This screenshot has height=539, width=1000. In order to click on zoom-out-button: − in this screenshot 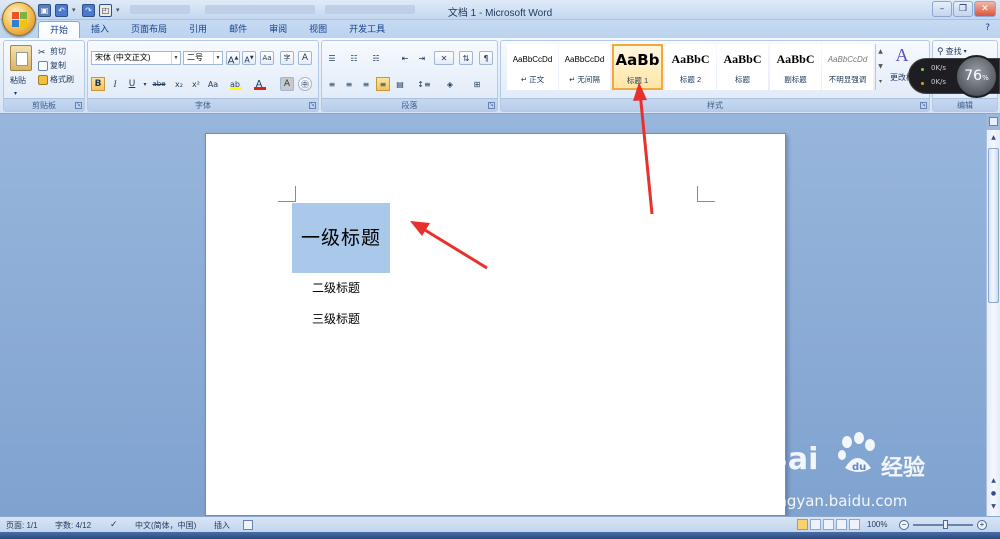, I will do `click(904, 525)`.